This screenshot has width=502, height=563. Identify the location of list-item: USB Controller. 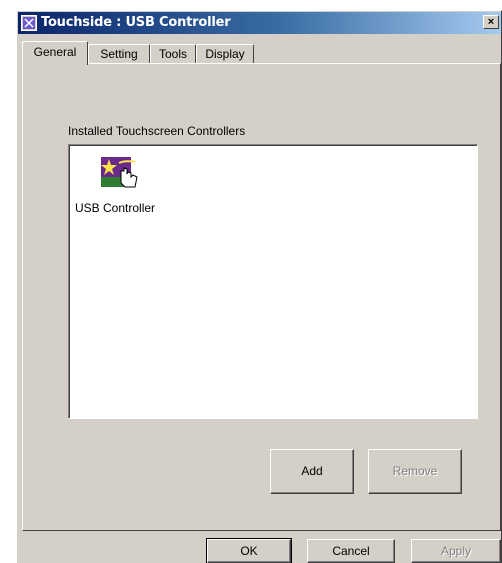
(114, 184).